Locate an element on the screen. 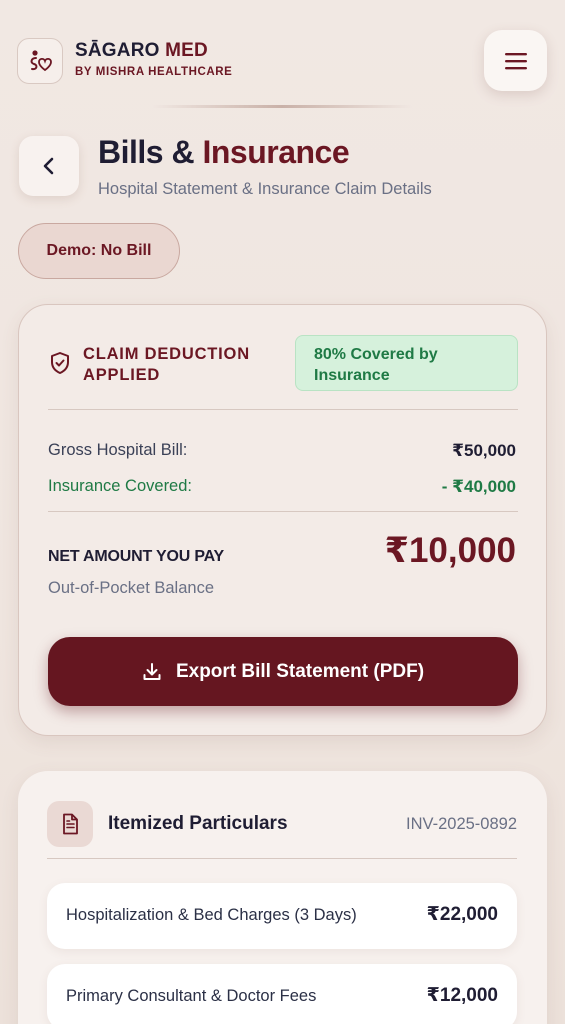  menu-button is located at coordinates (515, 60).